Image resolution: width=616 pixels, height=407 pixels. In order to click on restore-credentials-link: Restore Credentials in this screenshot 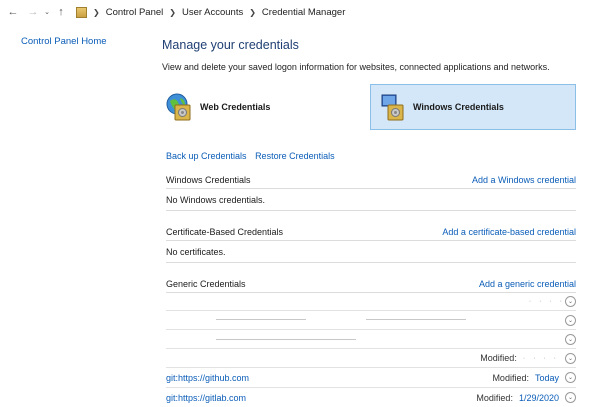, I will do `click(295, 156)`.